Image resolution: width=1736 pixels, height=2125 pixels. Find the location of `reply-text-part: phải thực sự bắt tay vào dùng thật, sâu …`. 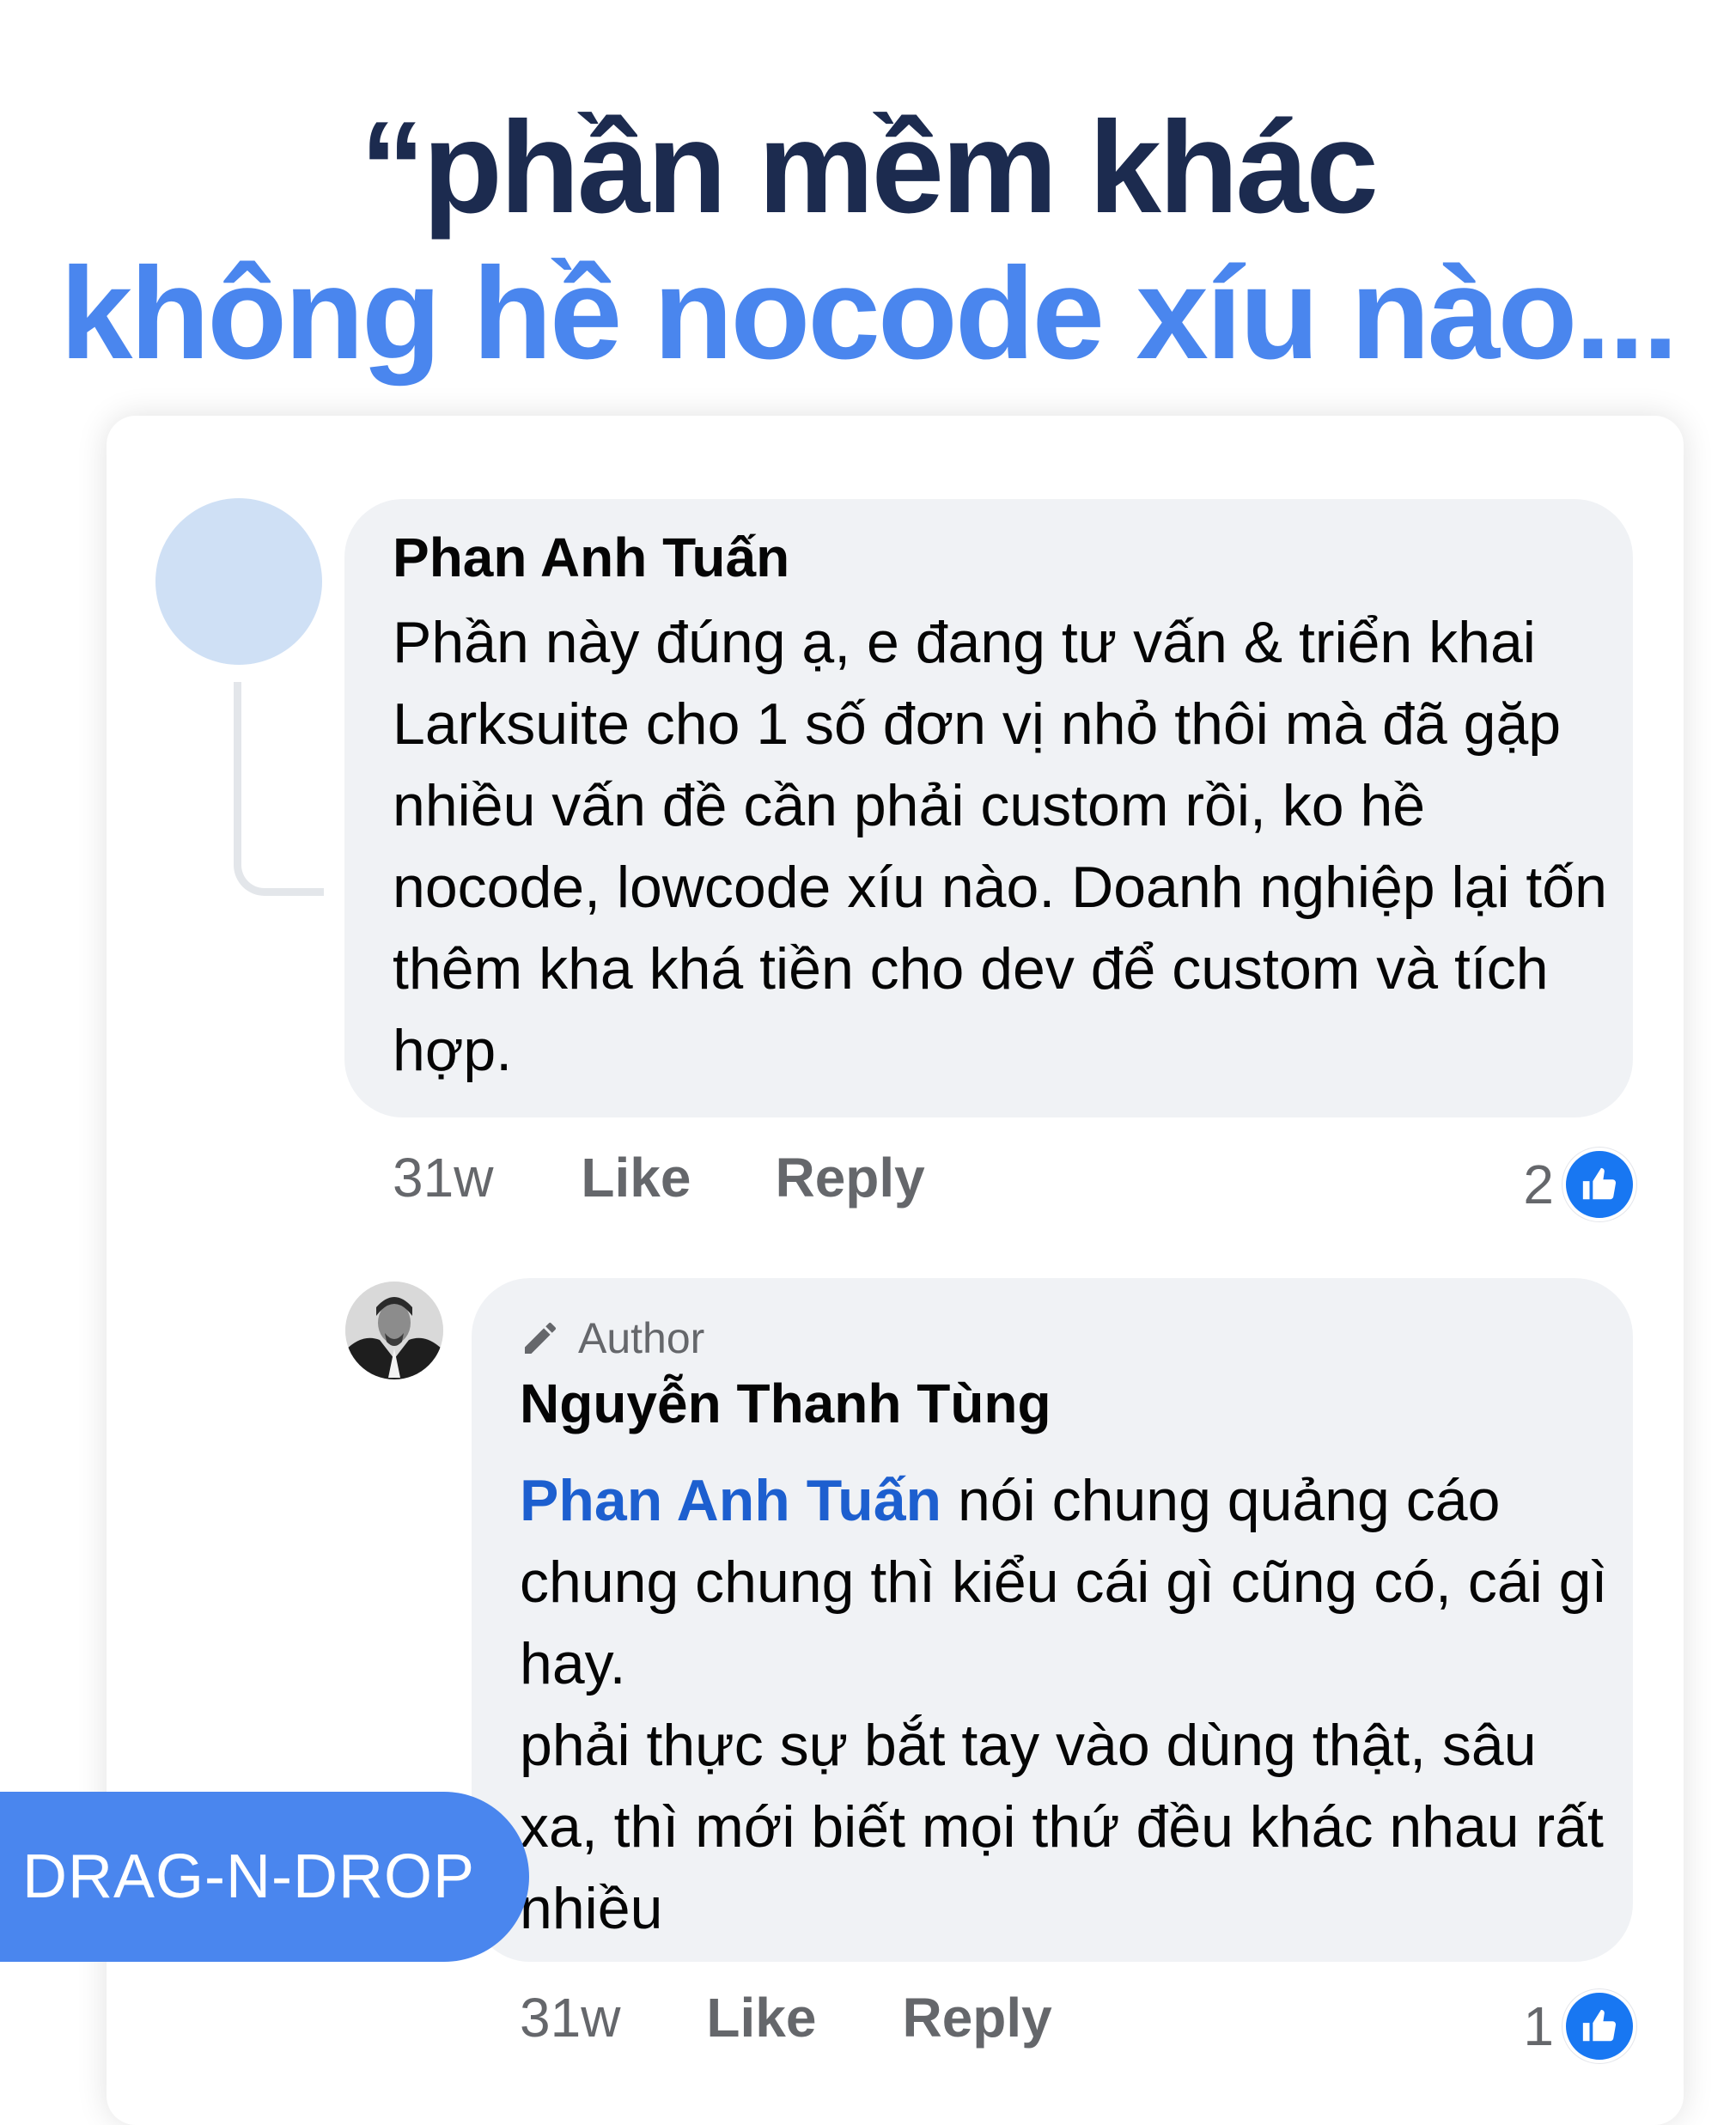

reply-text-part: phải thực sự bắt tay vào dùng thật, sâu … is located at coordinates (1062, 1827).